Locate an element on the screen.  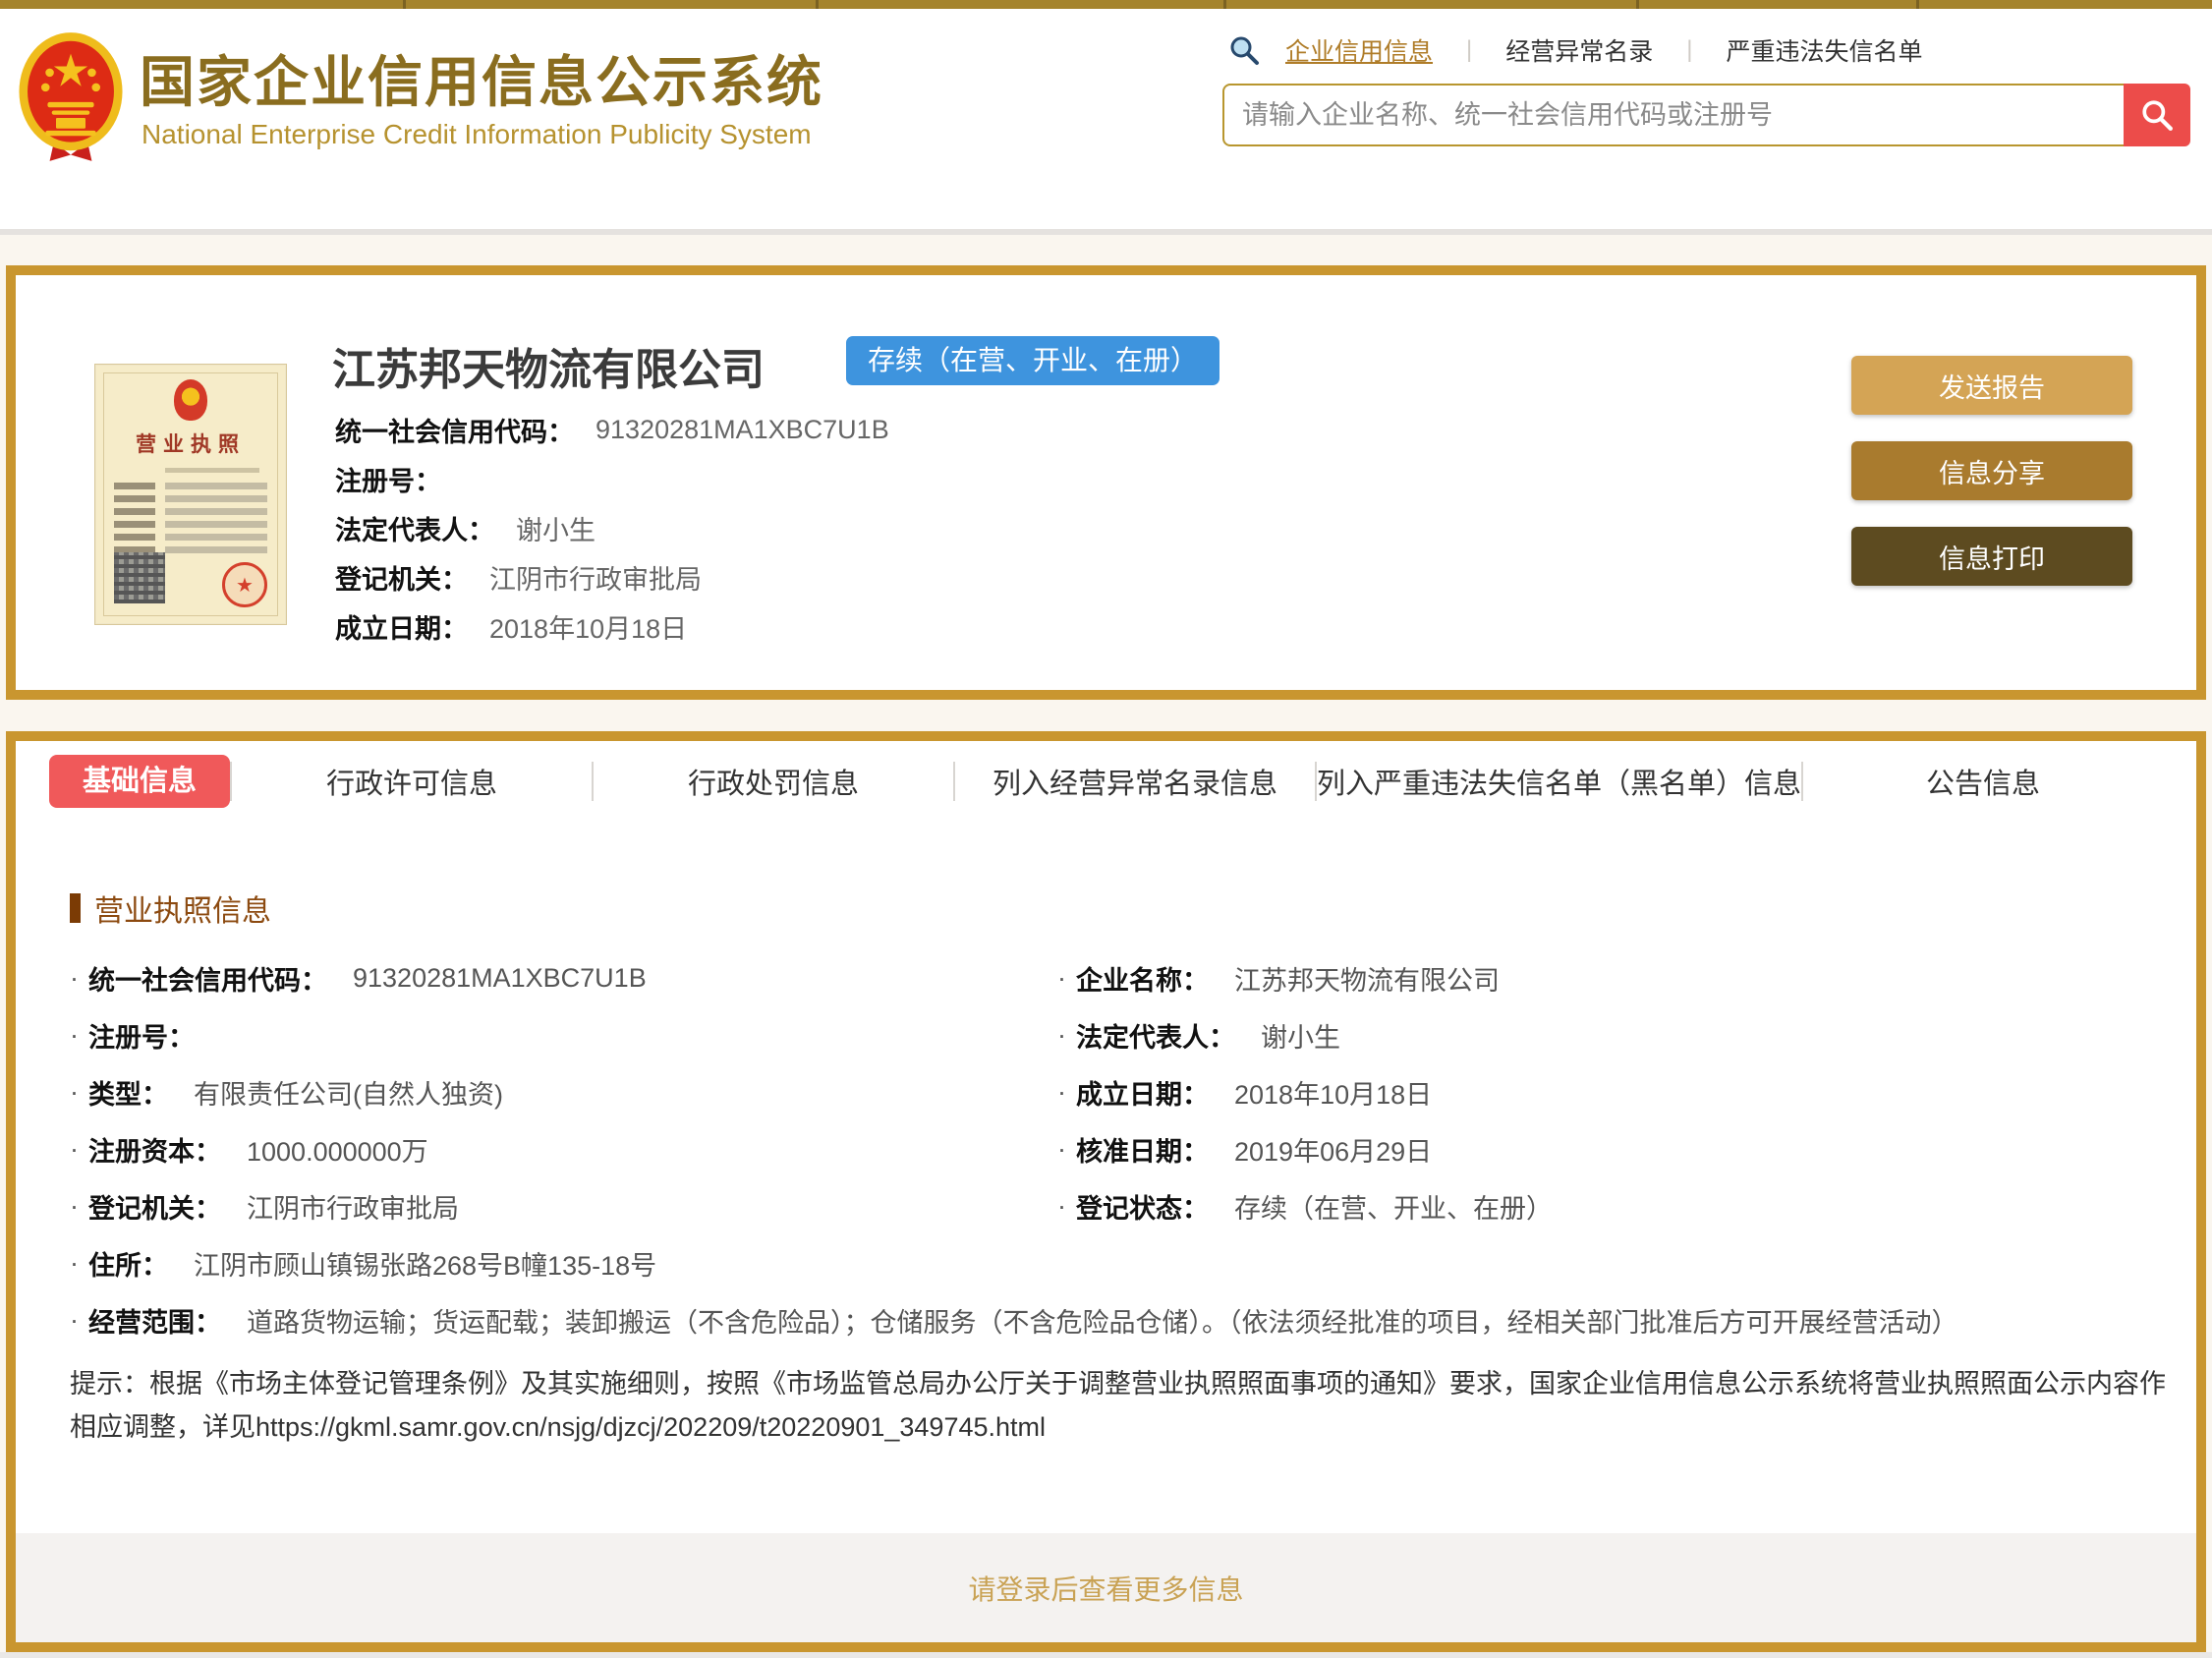
info-value: 2019年06月29日 is located at coordinates (1333, 1151).